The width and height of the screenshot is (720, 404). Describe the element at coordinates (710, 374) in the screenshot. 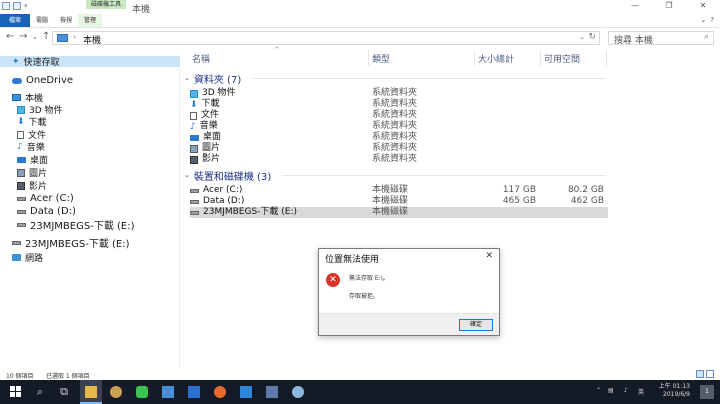

I see `large-icons-view-icon` at that location.